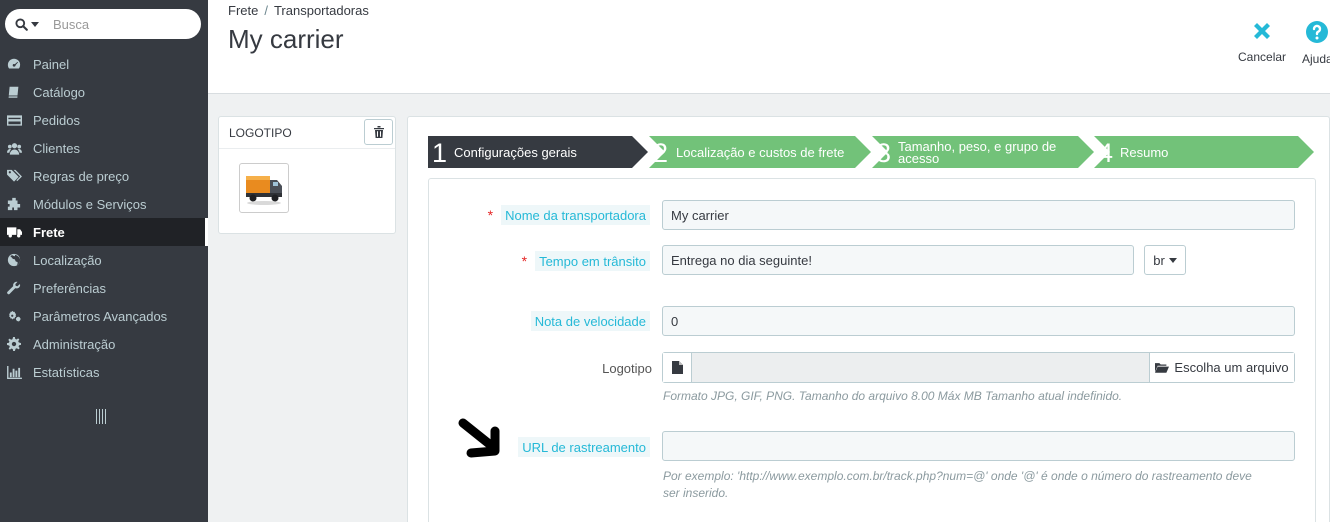 This screenshot has height=522, width=1330. What do you see at coordinates (1144, 152) in the screenshot?
I see `step-label: Resumo` at bounding box center [1144, 152].